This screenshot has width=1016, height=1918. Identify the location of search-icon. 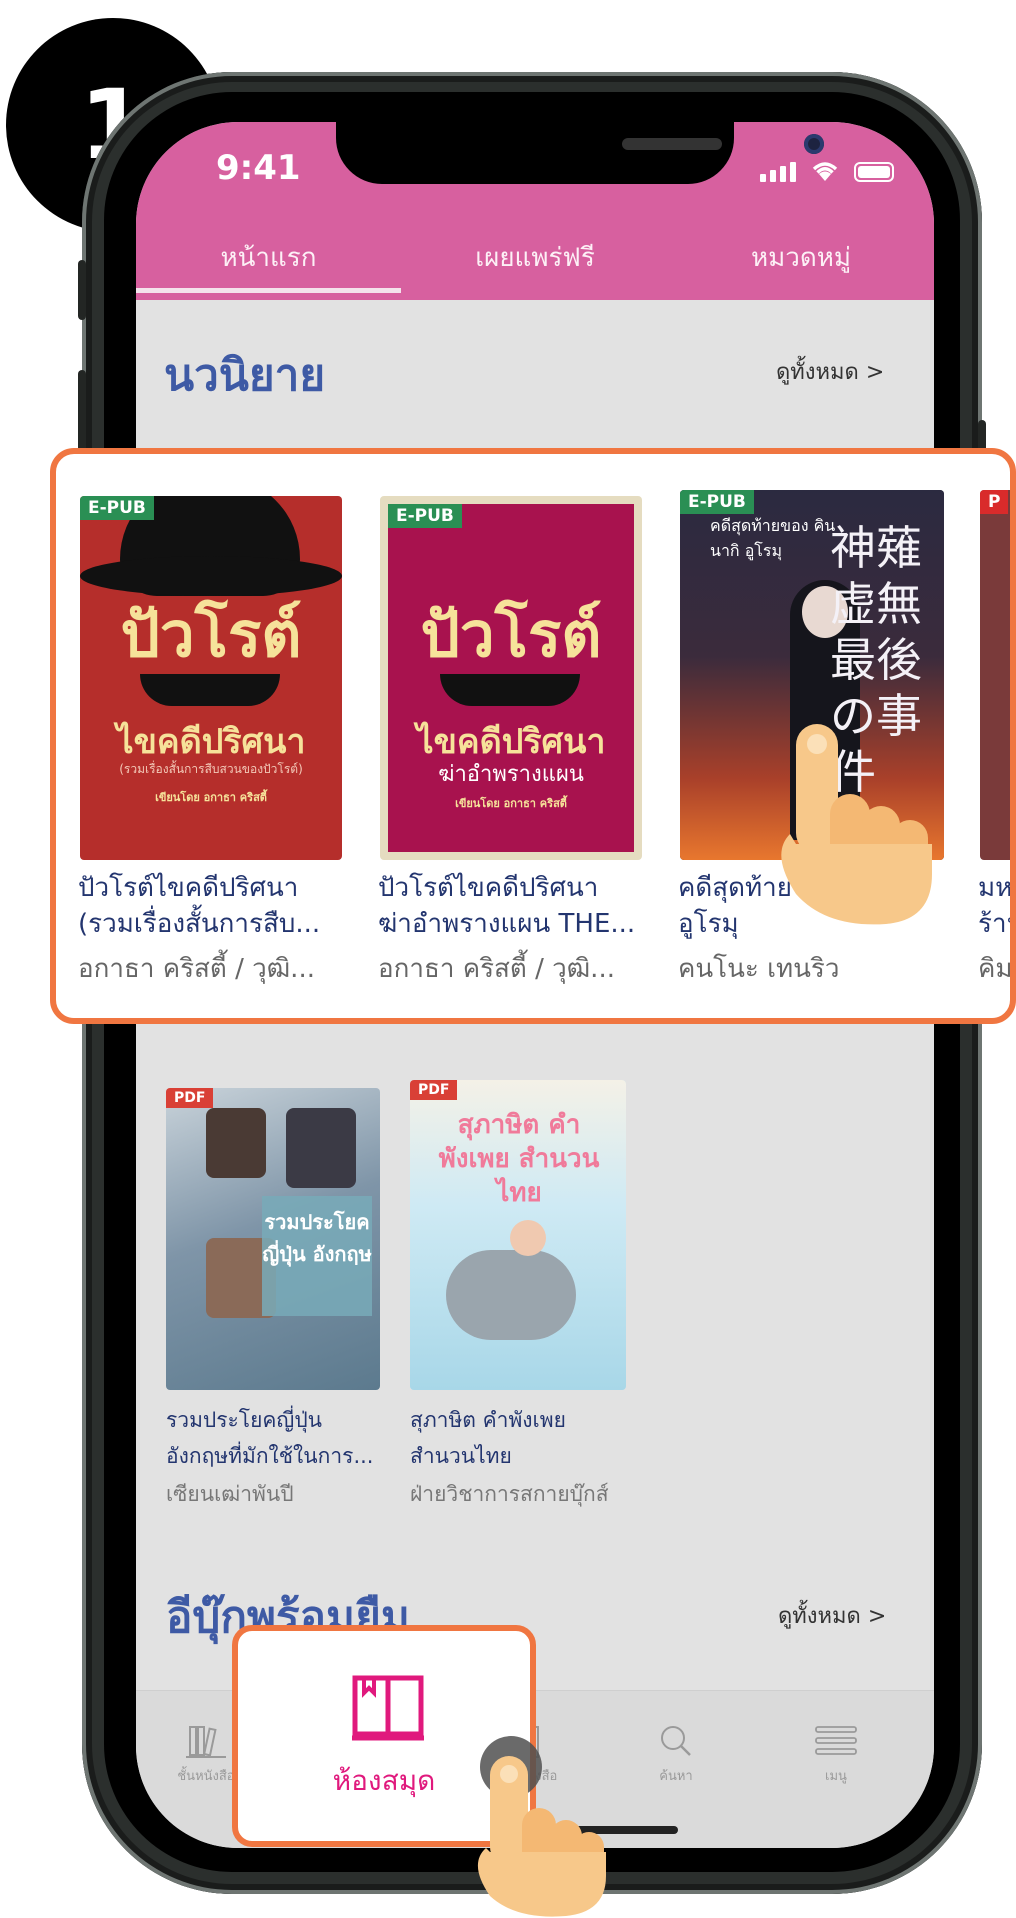
(676, 1741).